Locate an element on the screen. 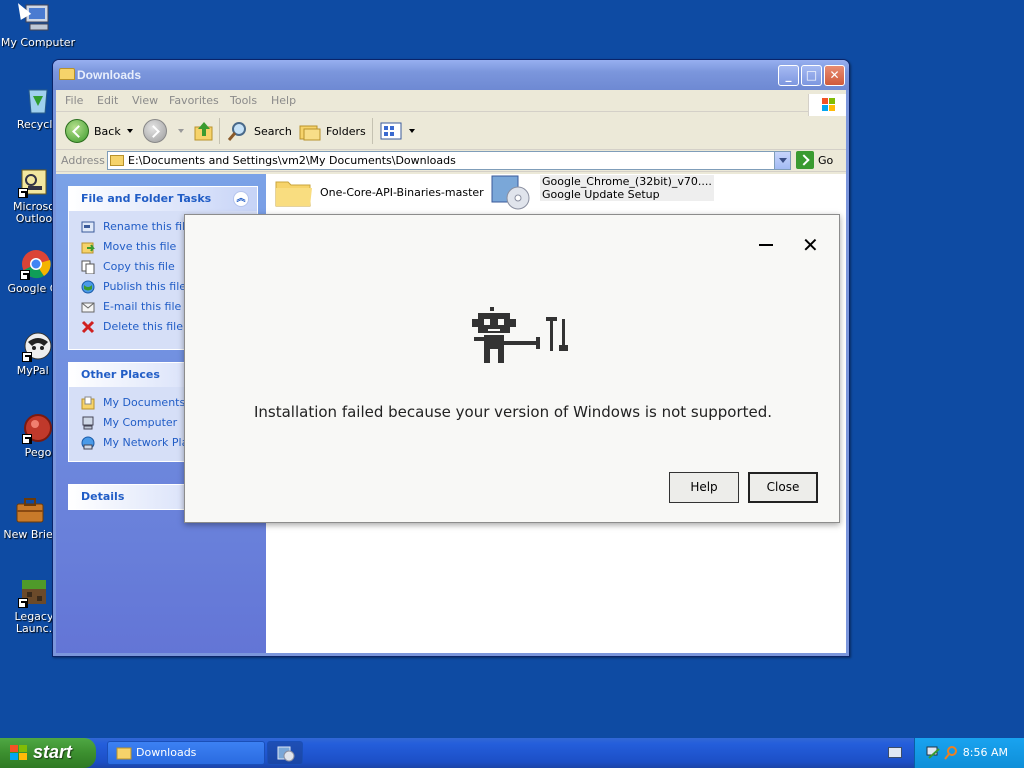 This screenshot has height=768, width=1024. up-folder-button is located at coordinates (204, 131).